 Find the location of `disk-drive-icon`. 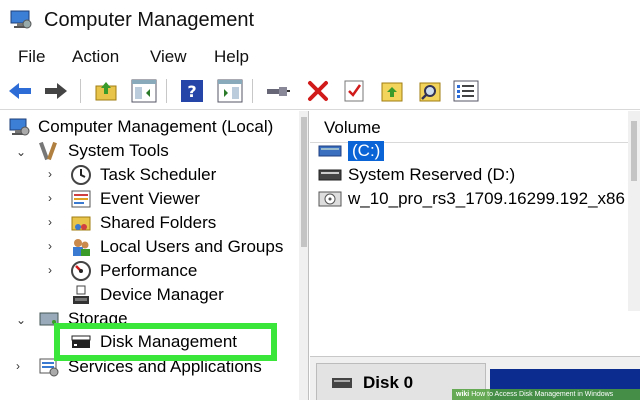

disk-drive-icon is located at coordinates (81, 341).